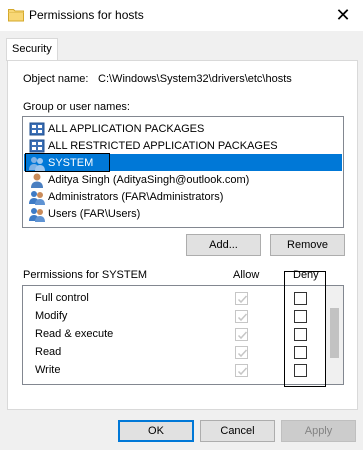  I want to click on dialog-footer: OK Cancel Apply, so click(181, 430).